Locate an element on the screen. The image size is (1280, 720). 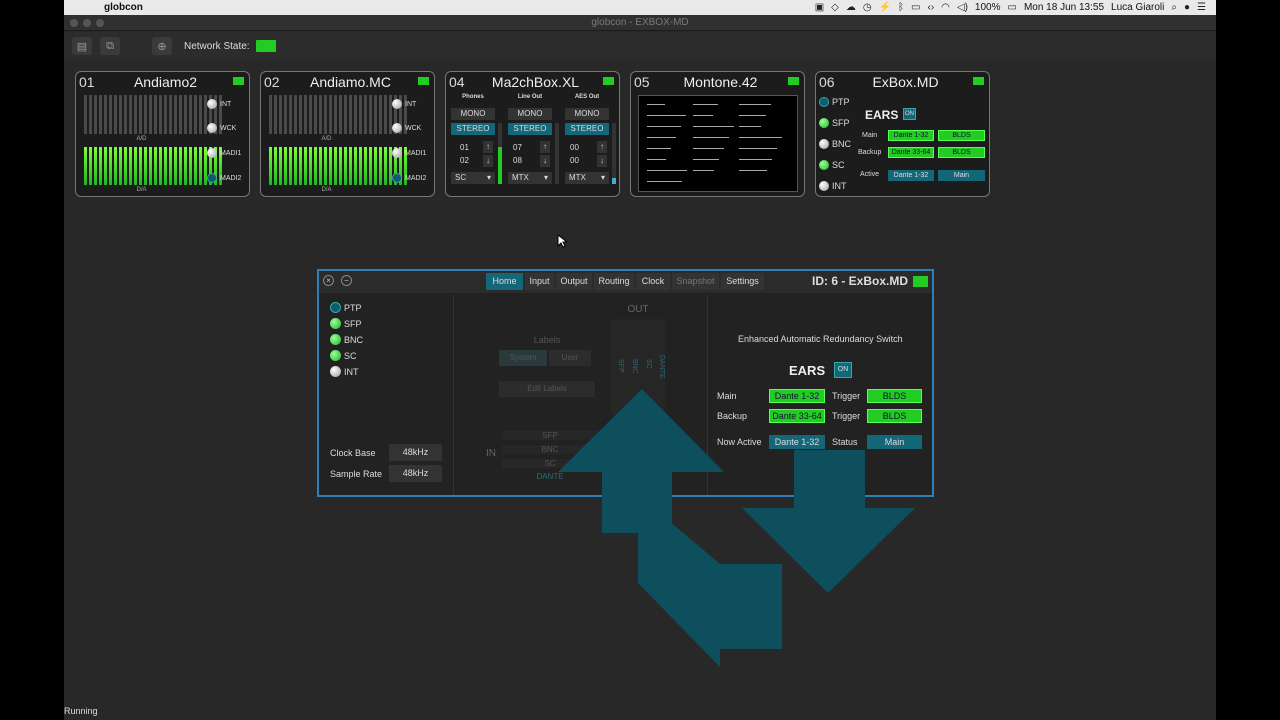
lineout-mono-button: MONO is located at coordinates (530, 114).